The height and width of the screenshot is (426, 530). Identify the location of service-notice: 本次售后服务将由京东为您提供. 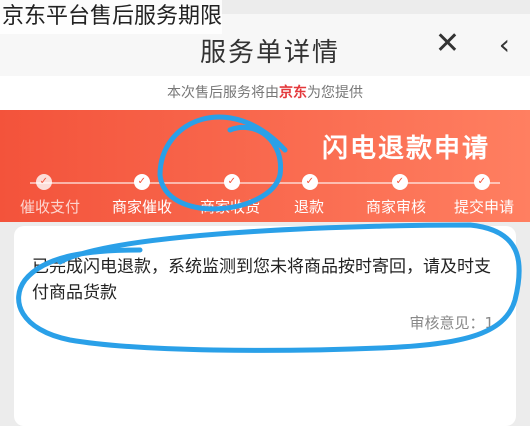
(265, 93).